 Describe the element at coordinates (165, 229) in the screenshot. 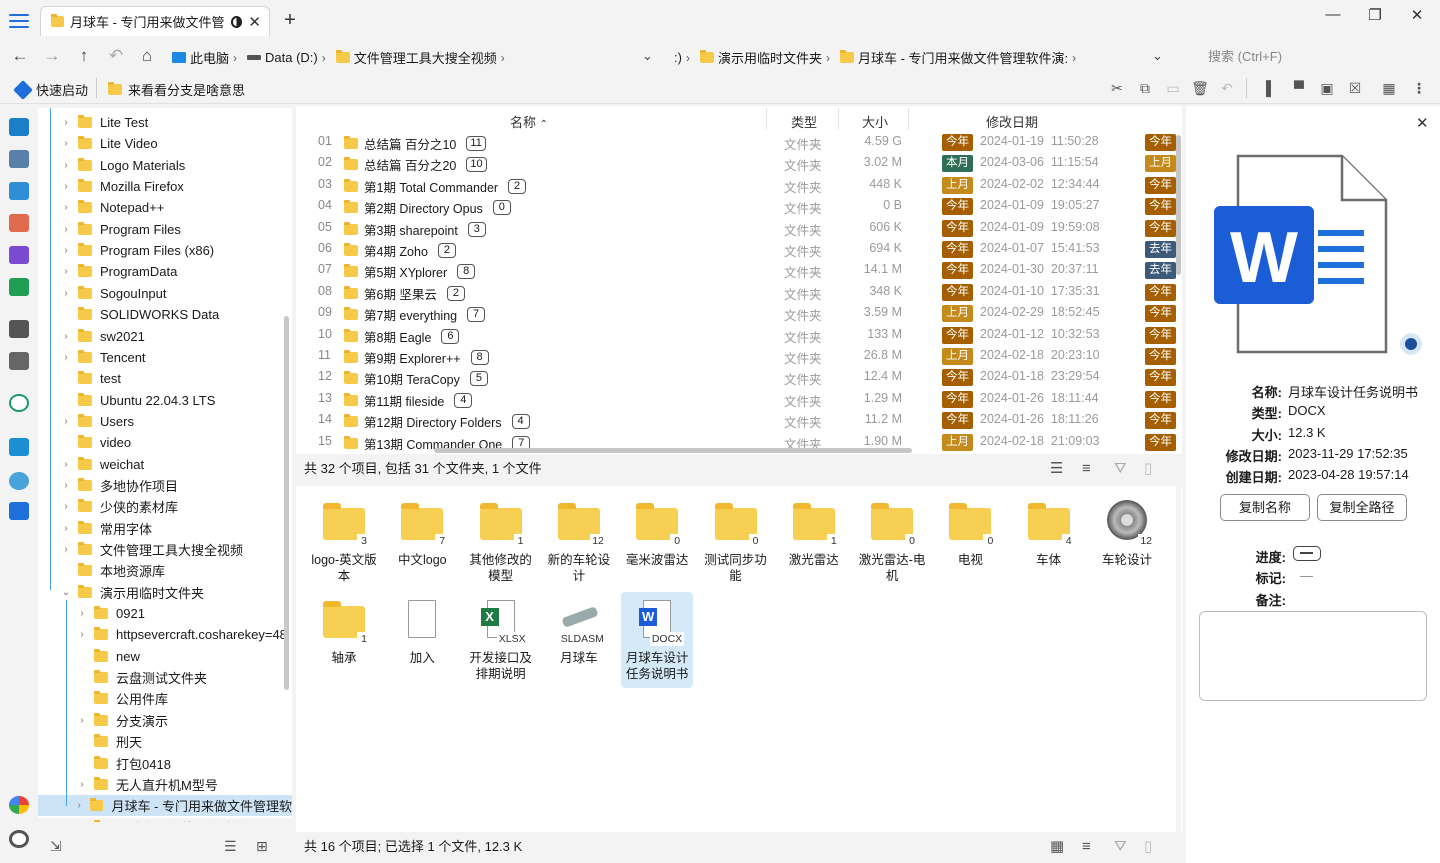

I see `tree-item: › Program Files` at that location.